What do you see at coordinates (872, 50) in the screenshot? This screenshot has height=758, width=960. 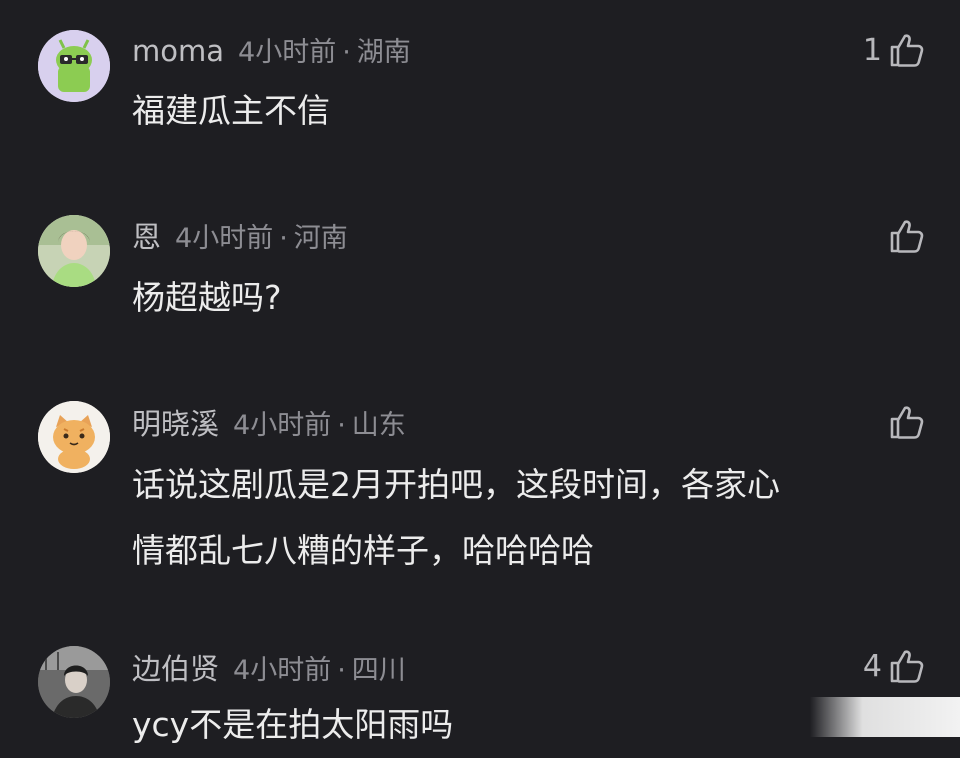 I see `like-count: 1` at bounding box center [872, 50].